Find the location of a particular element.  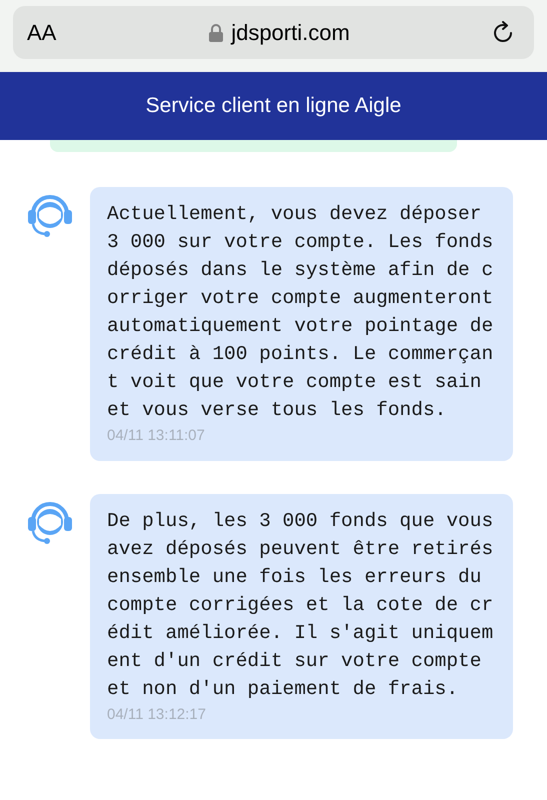

url-text: jdsporti.com is located at coordinates (290, 33).